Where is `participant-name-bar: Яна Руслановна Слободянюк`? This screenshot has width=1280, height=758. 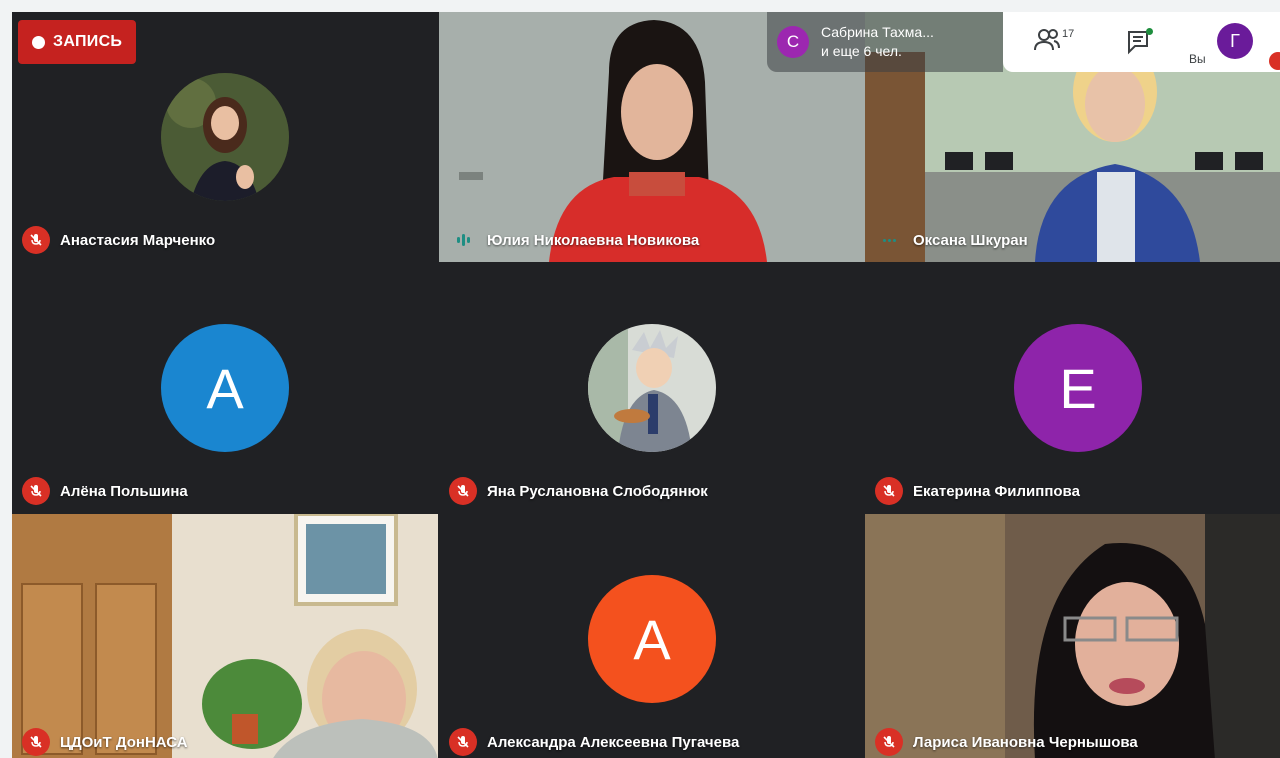
participant-name-bar: Яна Руслановна Слободянюк is located at coordinates (578, 491).